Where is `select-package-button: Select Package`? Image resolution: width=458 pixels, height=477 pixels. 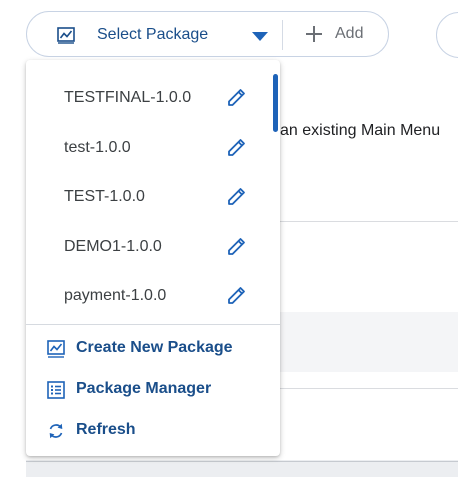
select-package-button: Select Package is located at coordinates (154, 34).